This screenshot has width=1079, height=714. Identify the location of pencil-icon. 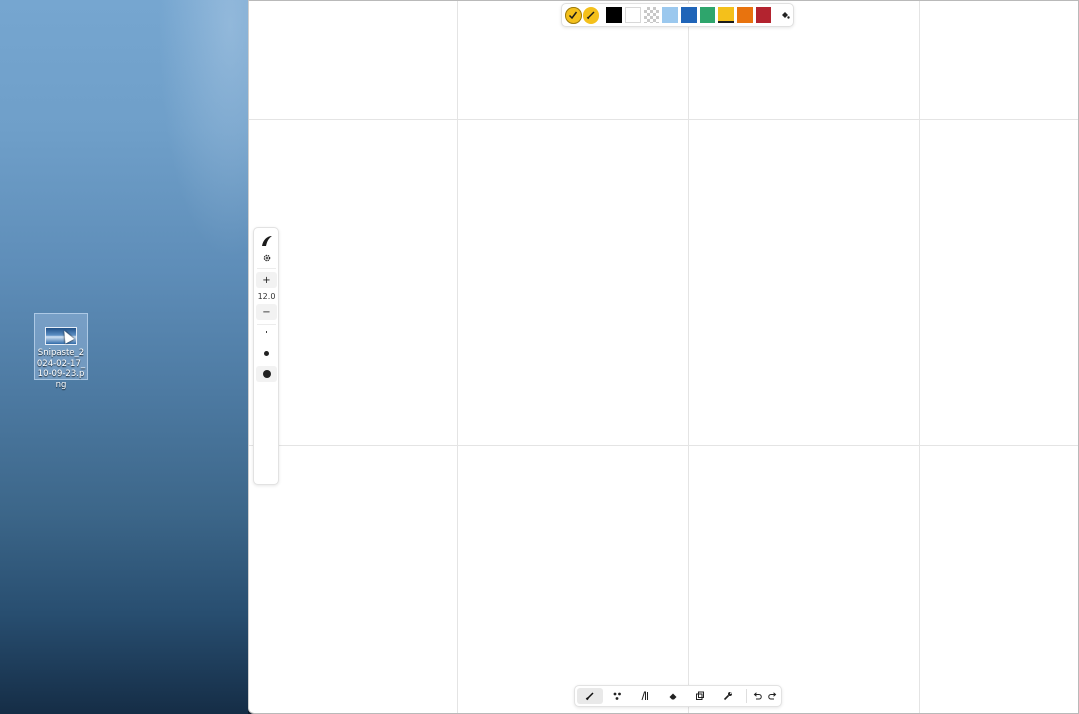
(590, 15).